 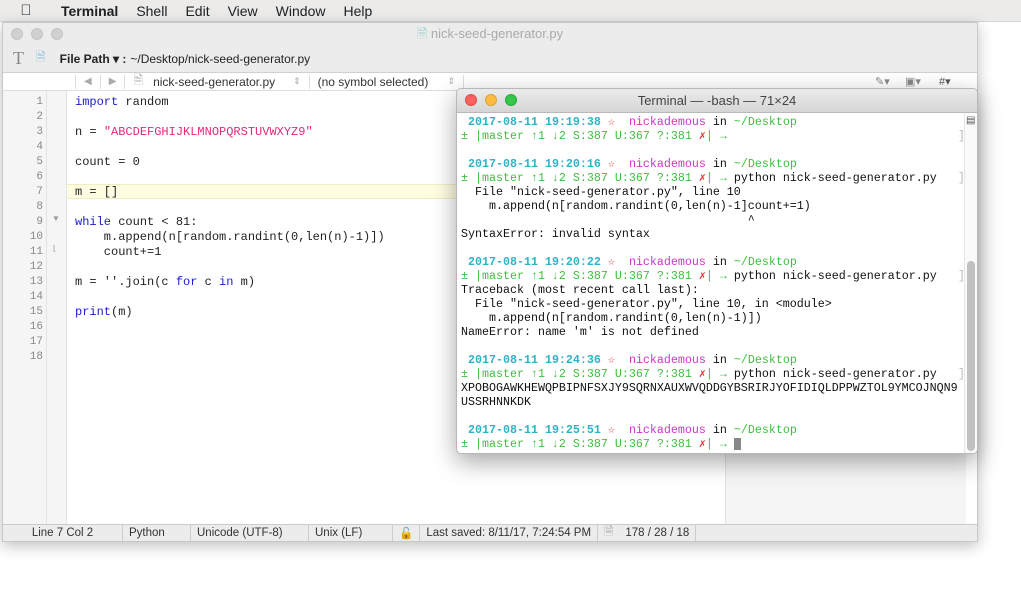 I want to click on output-line: SyntaxError: invalid syntax, so click(x=711, y=234).